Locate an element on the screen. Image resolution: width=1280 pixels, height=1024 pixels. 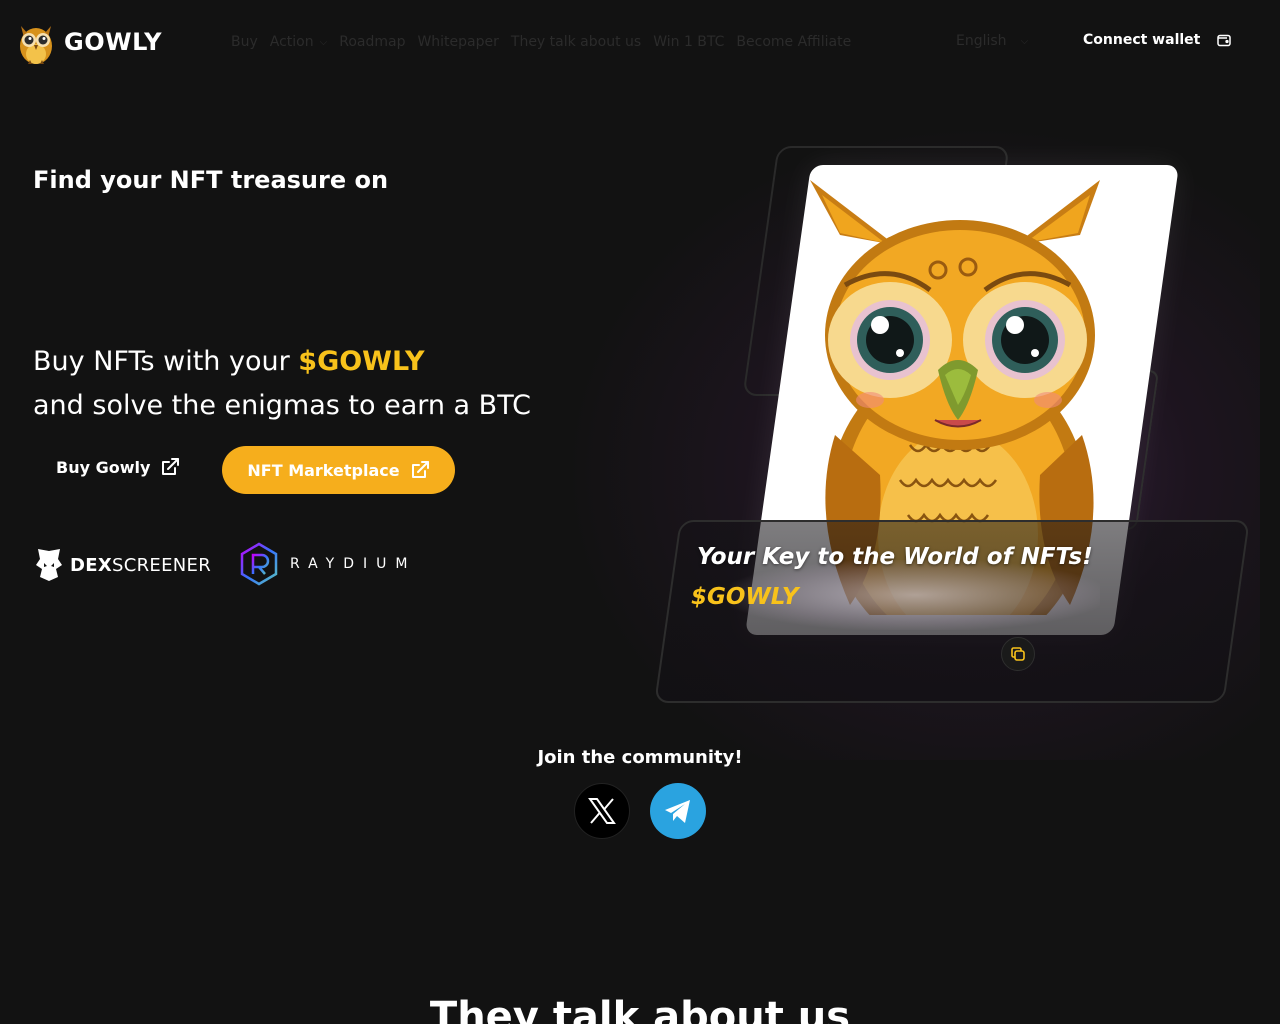
raydium-logo-icon is located at coordinates (259, 564).